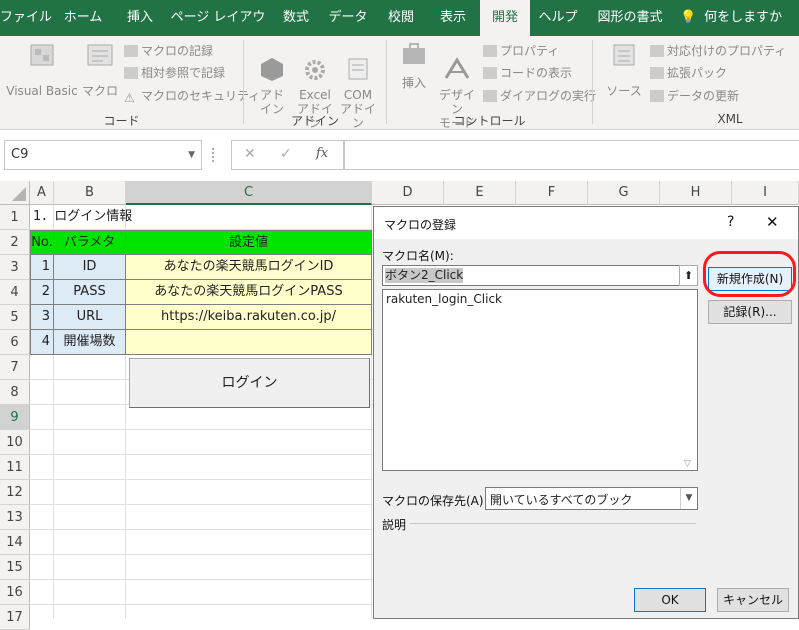 Image resolution: width=799 pixels, height=630 pixels. What do you see at coordinates (490, 96) in the screenshot?
I see `run-dialog-icon` at bounding box center [490, 96].